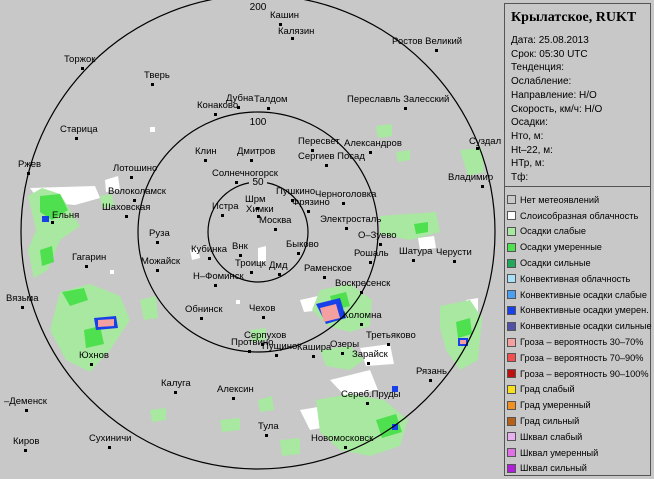  Describe the element at coordinates (161, 261) in the screenshot. I see `city-label: Можайск` at that location.